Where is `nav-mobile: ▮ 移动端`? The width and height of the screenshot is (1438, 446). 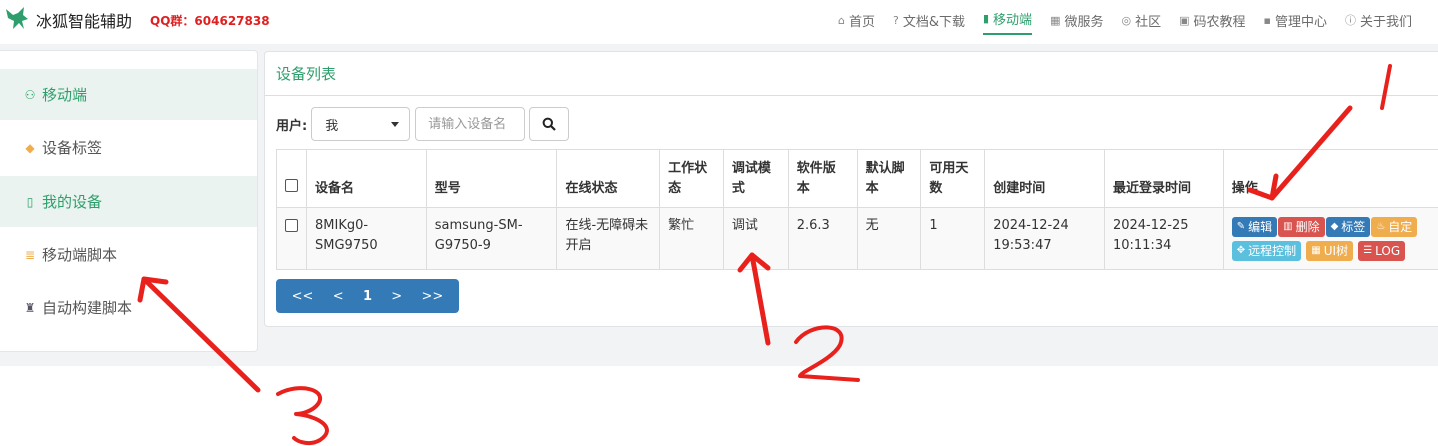 nav-mobile: ▮ 移动端 is located at coordinates (1007, 17).